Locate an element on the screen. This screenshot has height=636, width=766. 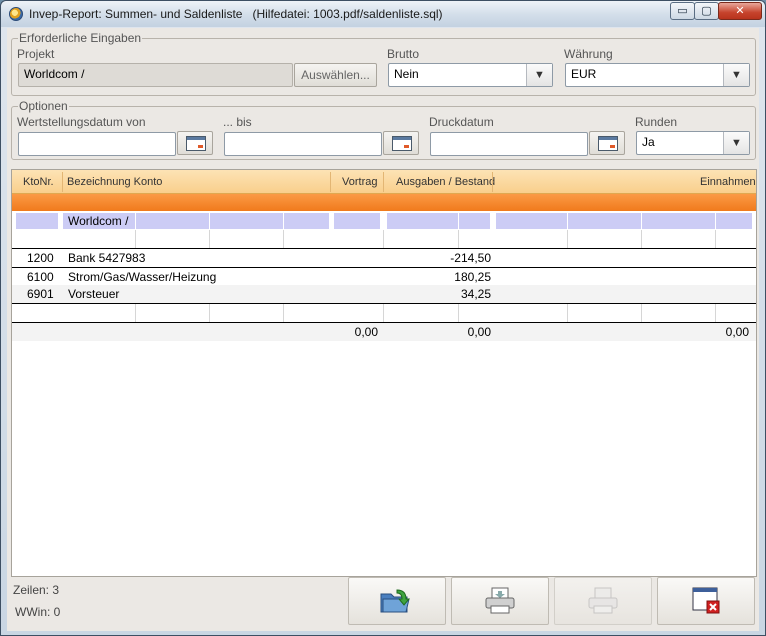
print-button is located at coordinates (500, 601).